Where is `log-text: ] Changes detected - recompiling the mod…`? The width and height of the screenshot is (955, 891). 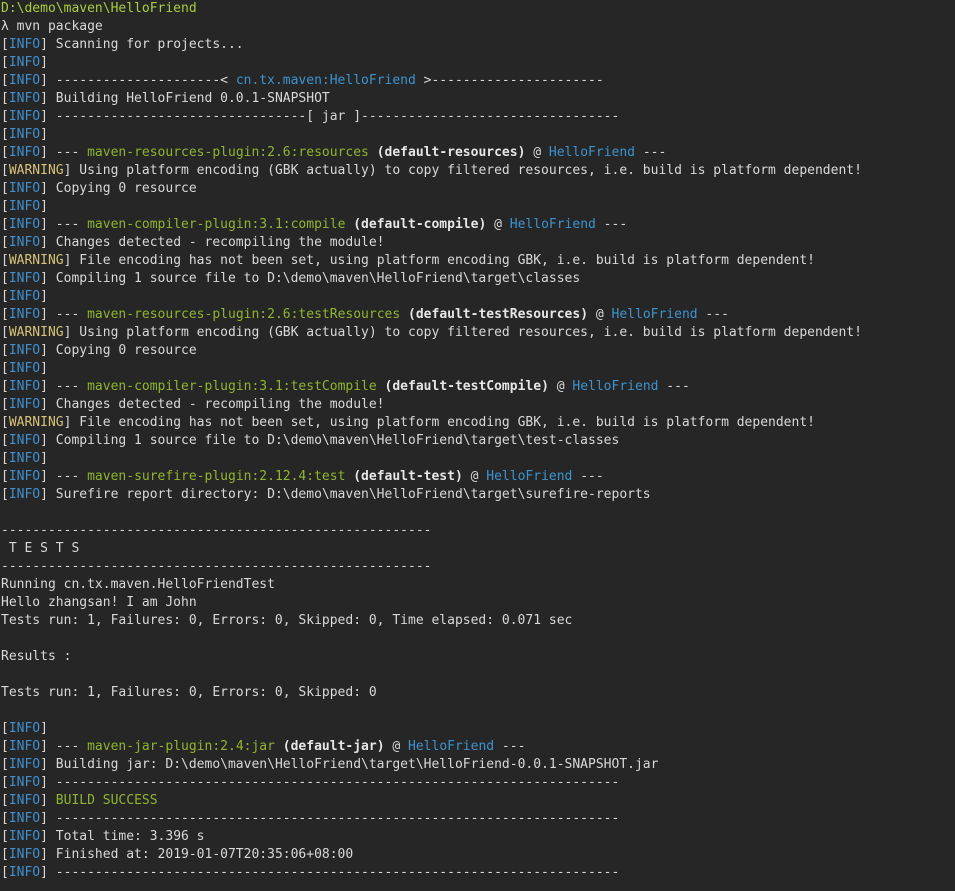
log-text: ] Changes detected - recompiling the mod… is located at coordinates (212, 404).